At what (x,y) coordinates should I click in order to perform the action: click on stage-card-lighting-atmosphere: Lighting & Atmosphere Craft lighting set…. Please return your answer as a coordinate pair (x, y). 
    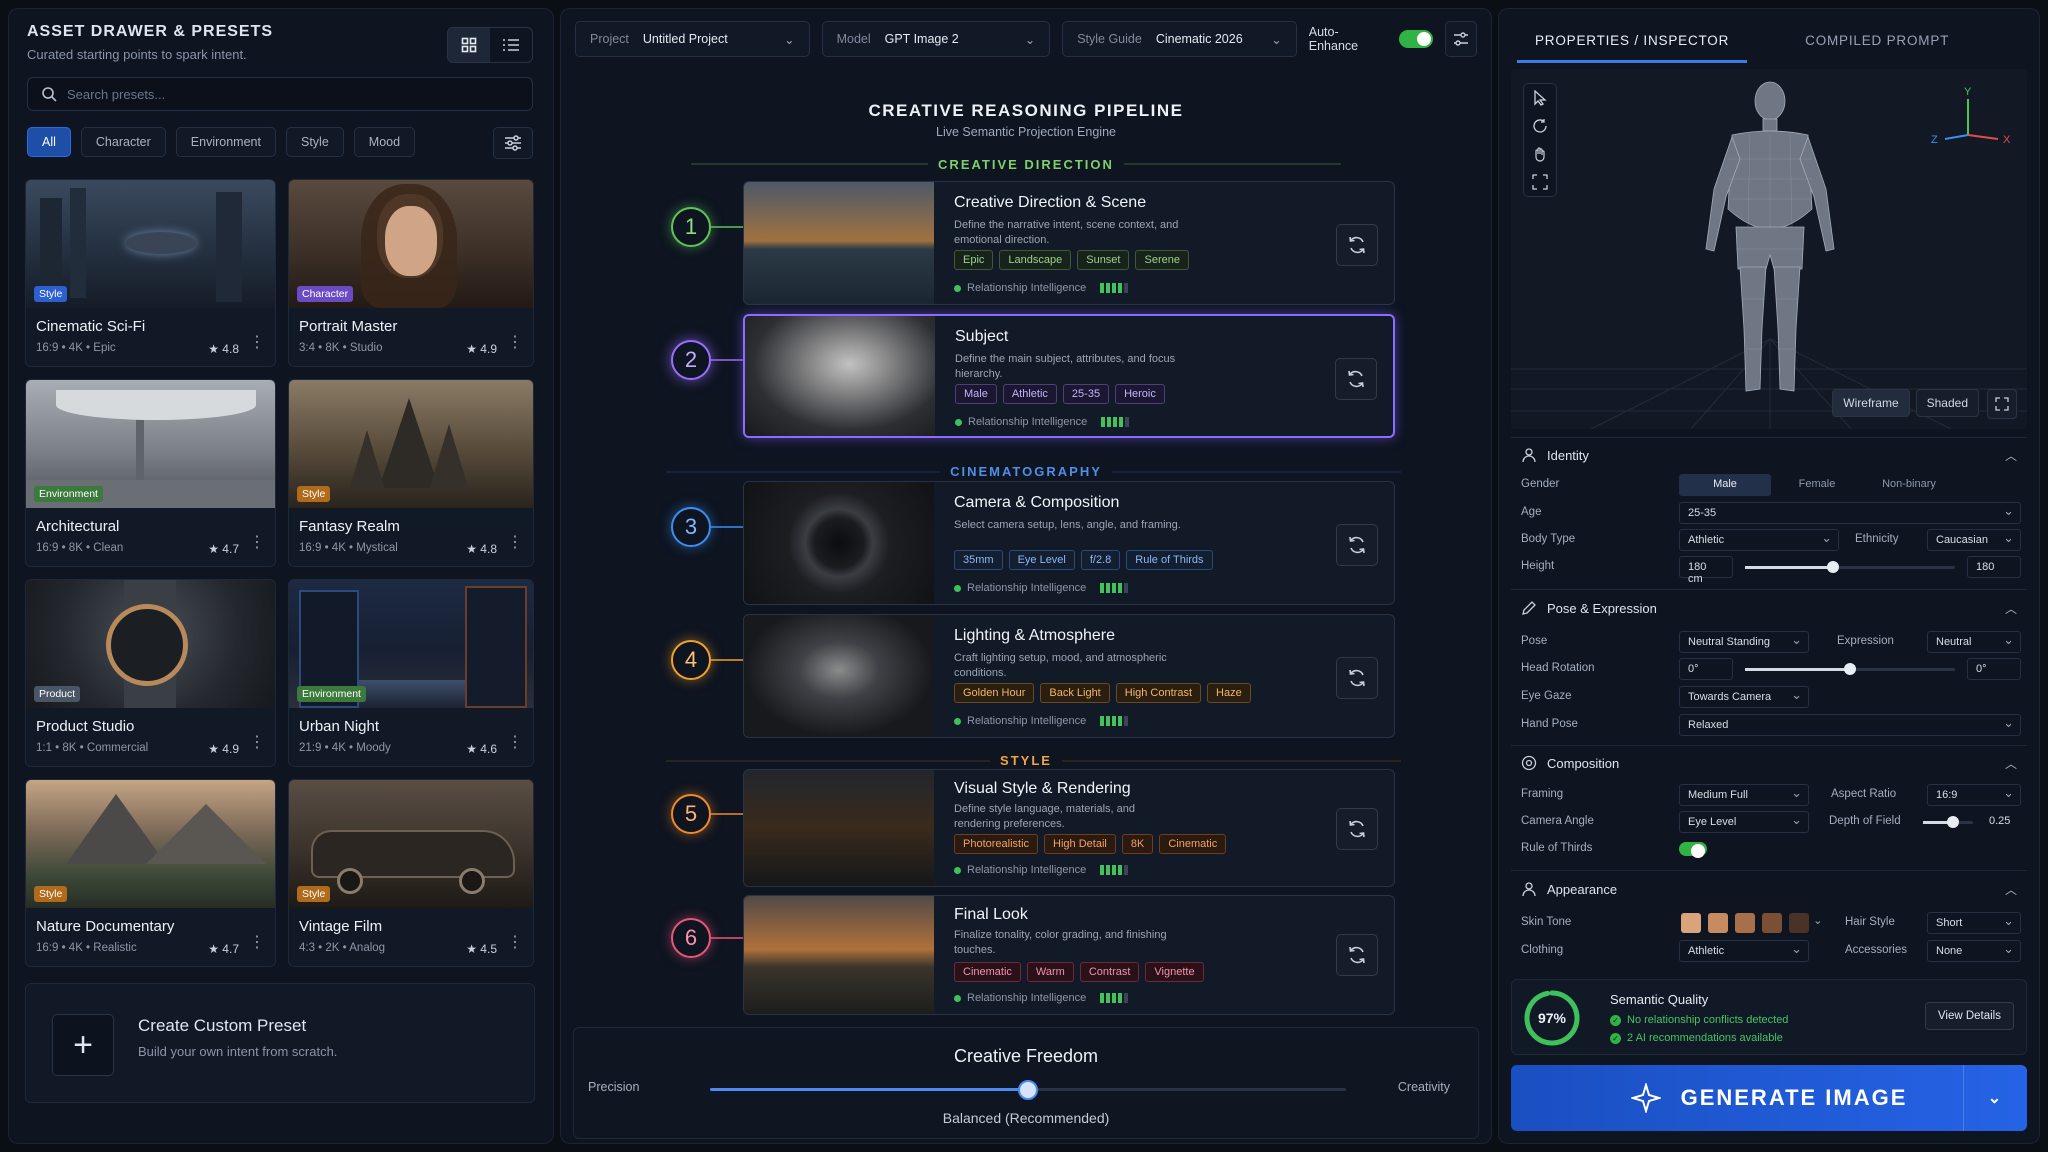
    Looking at the image, I should click on (1069, 676).